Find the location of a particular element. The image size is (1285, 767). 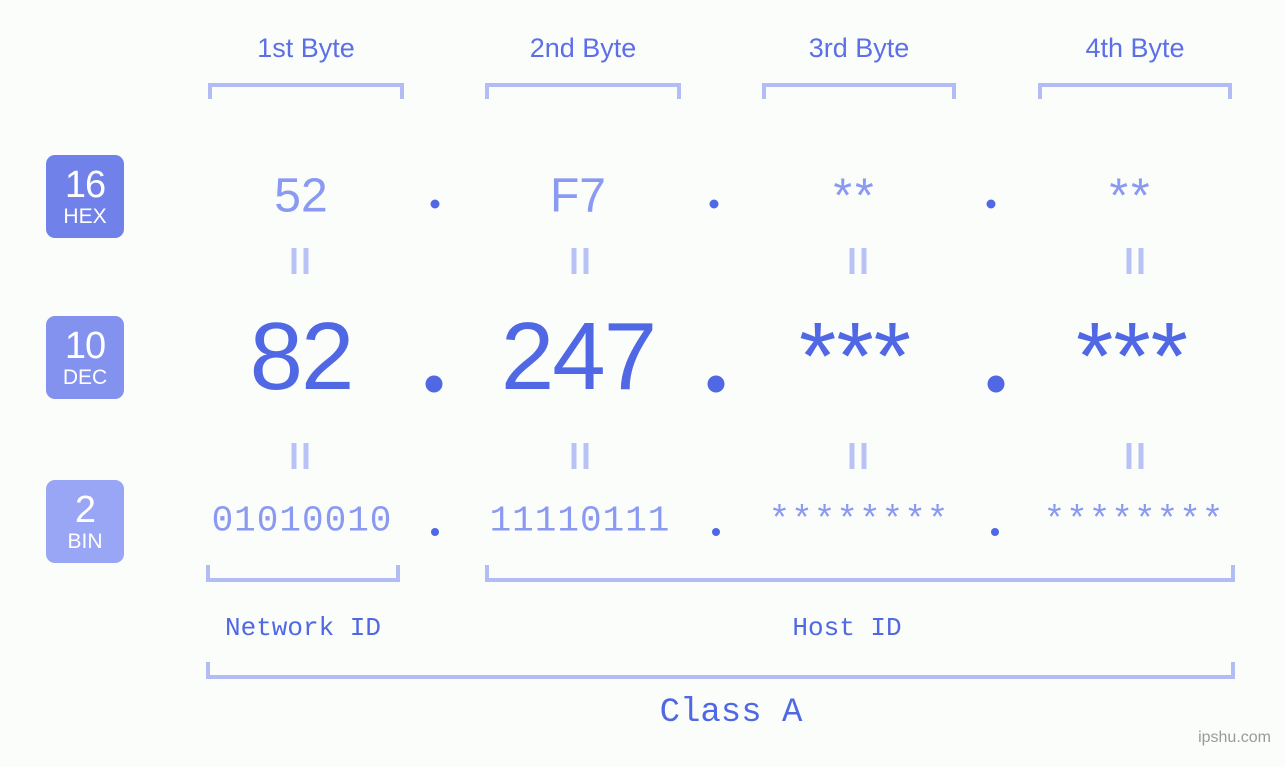

bin-byte-2: 11110111 is located at coordinates (580, 521).